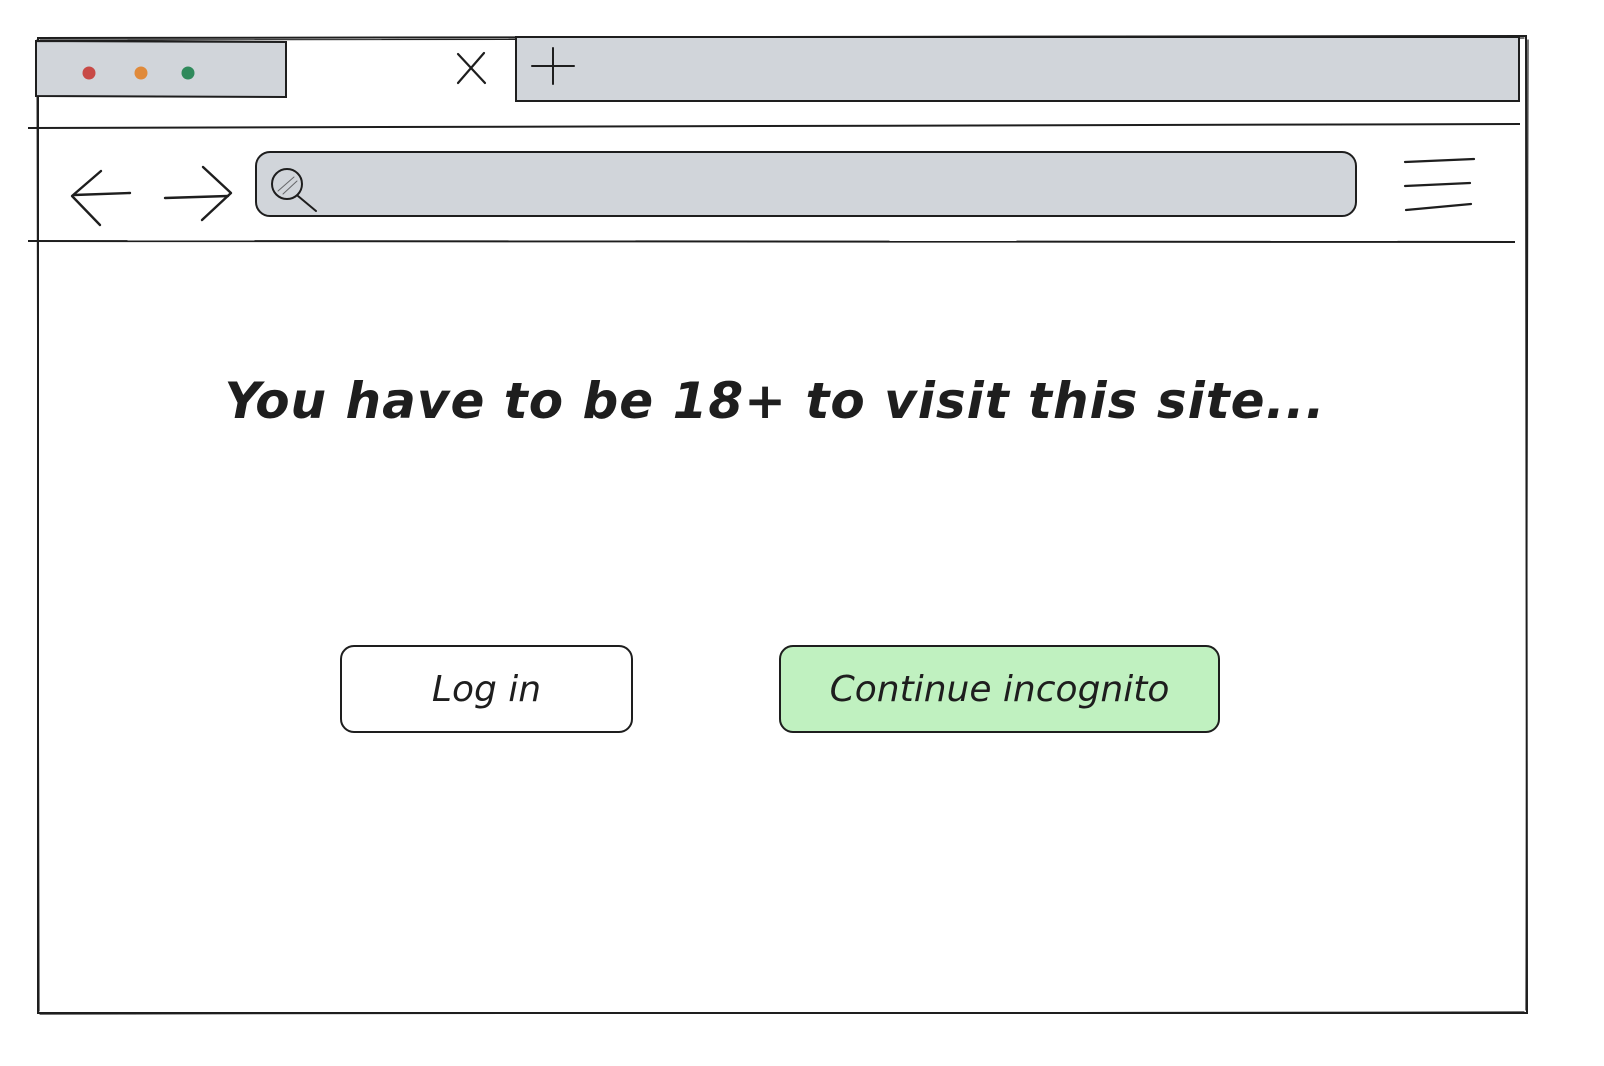 This screenshot has width=1604, height=1066. I want to click on address-input, so click(838, 185).